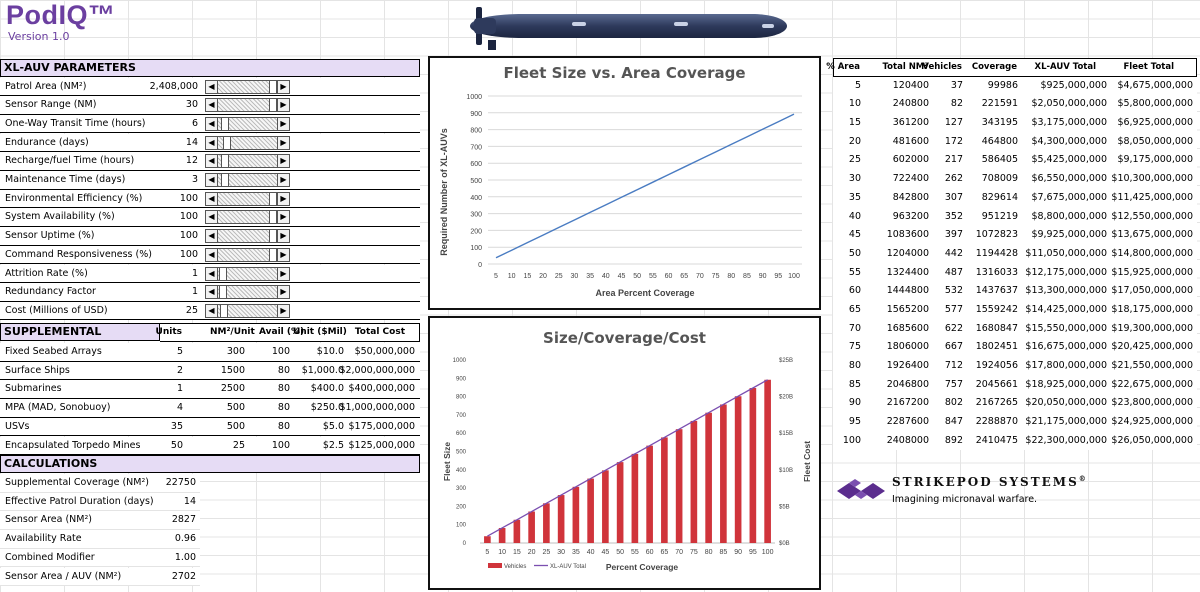 The image size is (1200, 592). Describe the element at coordinates (233, 370) in the screenshot. I see `asset-nm-per-unit: 1500` at that location.